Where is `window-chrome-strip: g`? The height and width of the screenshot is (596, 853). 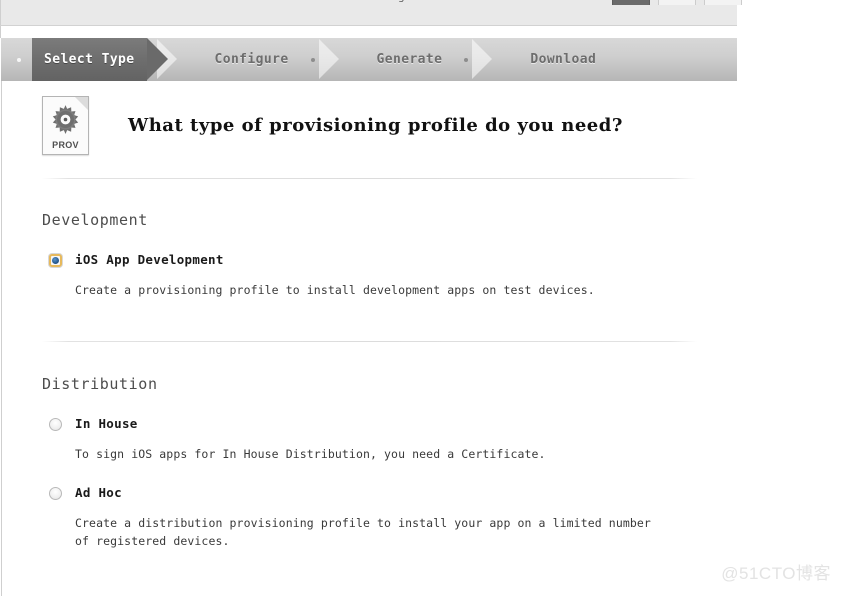 window-chrome-strip: g is located at coordinates (371, 13).